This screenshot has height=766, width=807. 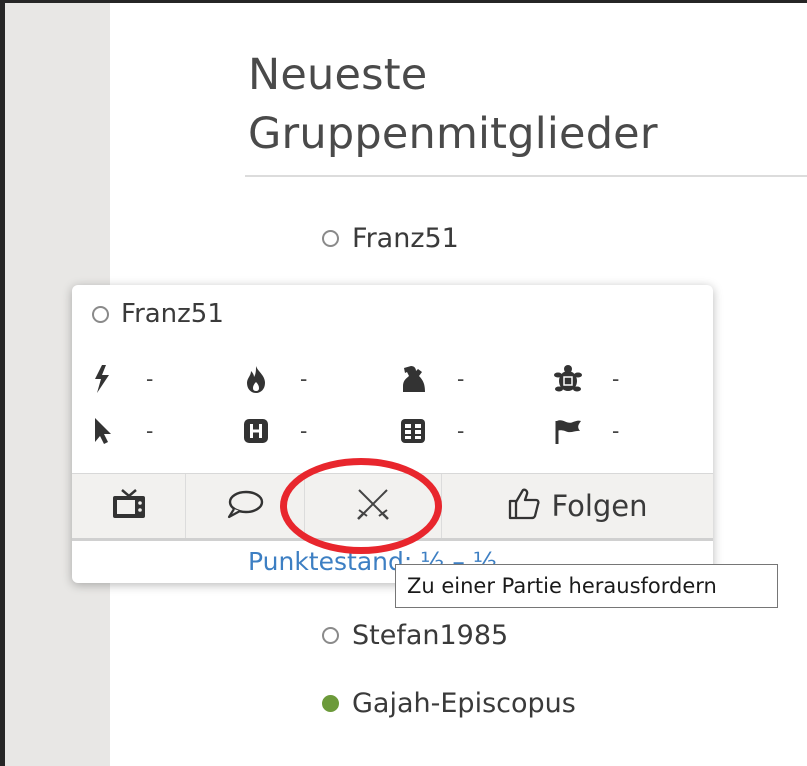 I want to click on classical-icon, so click(x=568, y=379).